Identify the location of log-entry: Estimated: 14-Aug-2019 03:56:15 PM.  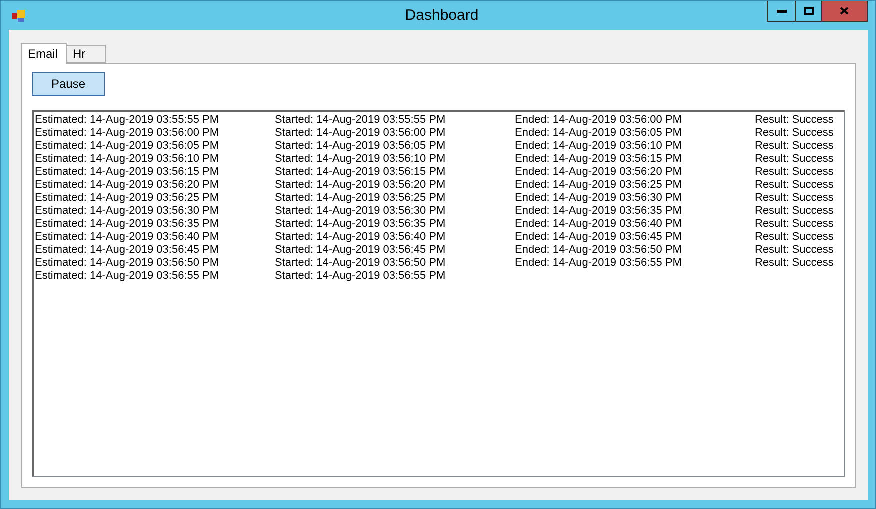
(127, 172).